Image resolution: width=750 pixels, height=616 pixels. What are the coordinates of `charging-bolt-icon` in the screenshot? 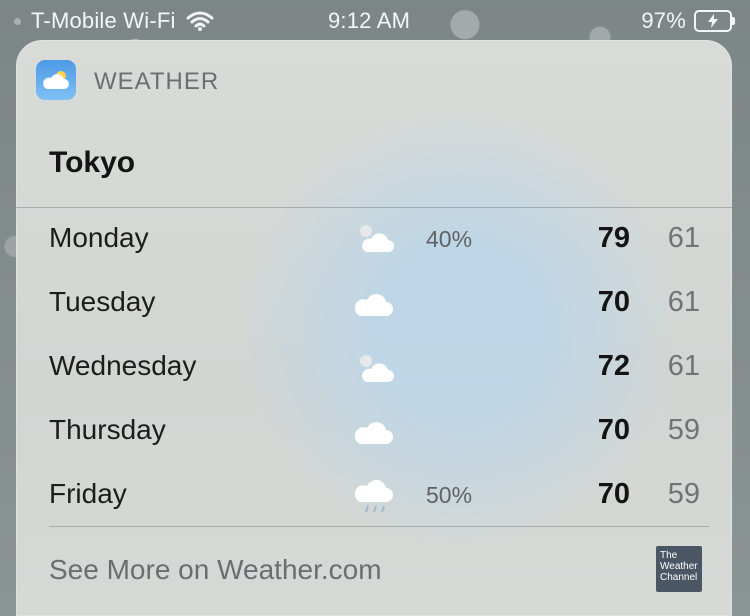 It's located at (713, 21).